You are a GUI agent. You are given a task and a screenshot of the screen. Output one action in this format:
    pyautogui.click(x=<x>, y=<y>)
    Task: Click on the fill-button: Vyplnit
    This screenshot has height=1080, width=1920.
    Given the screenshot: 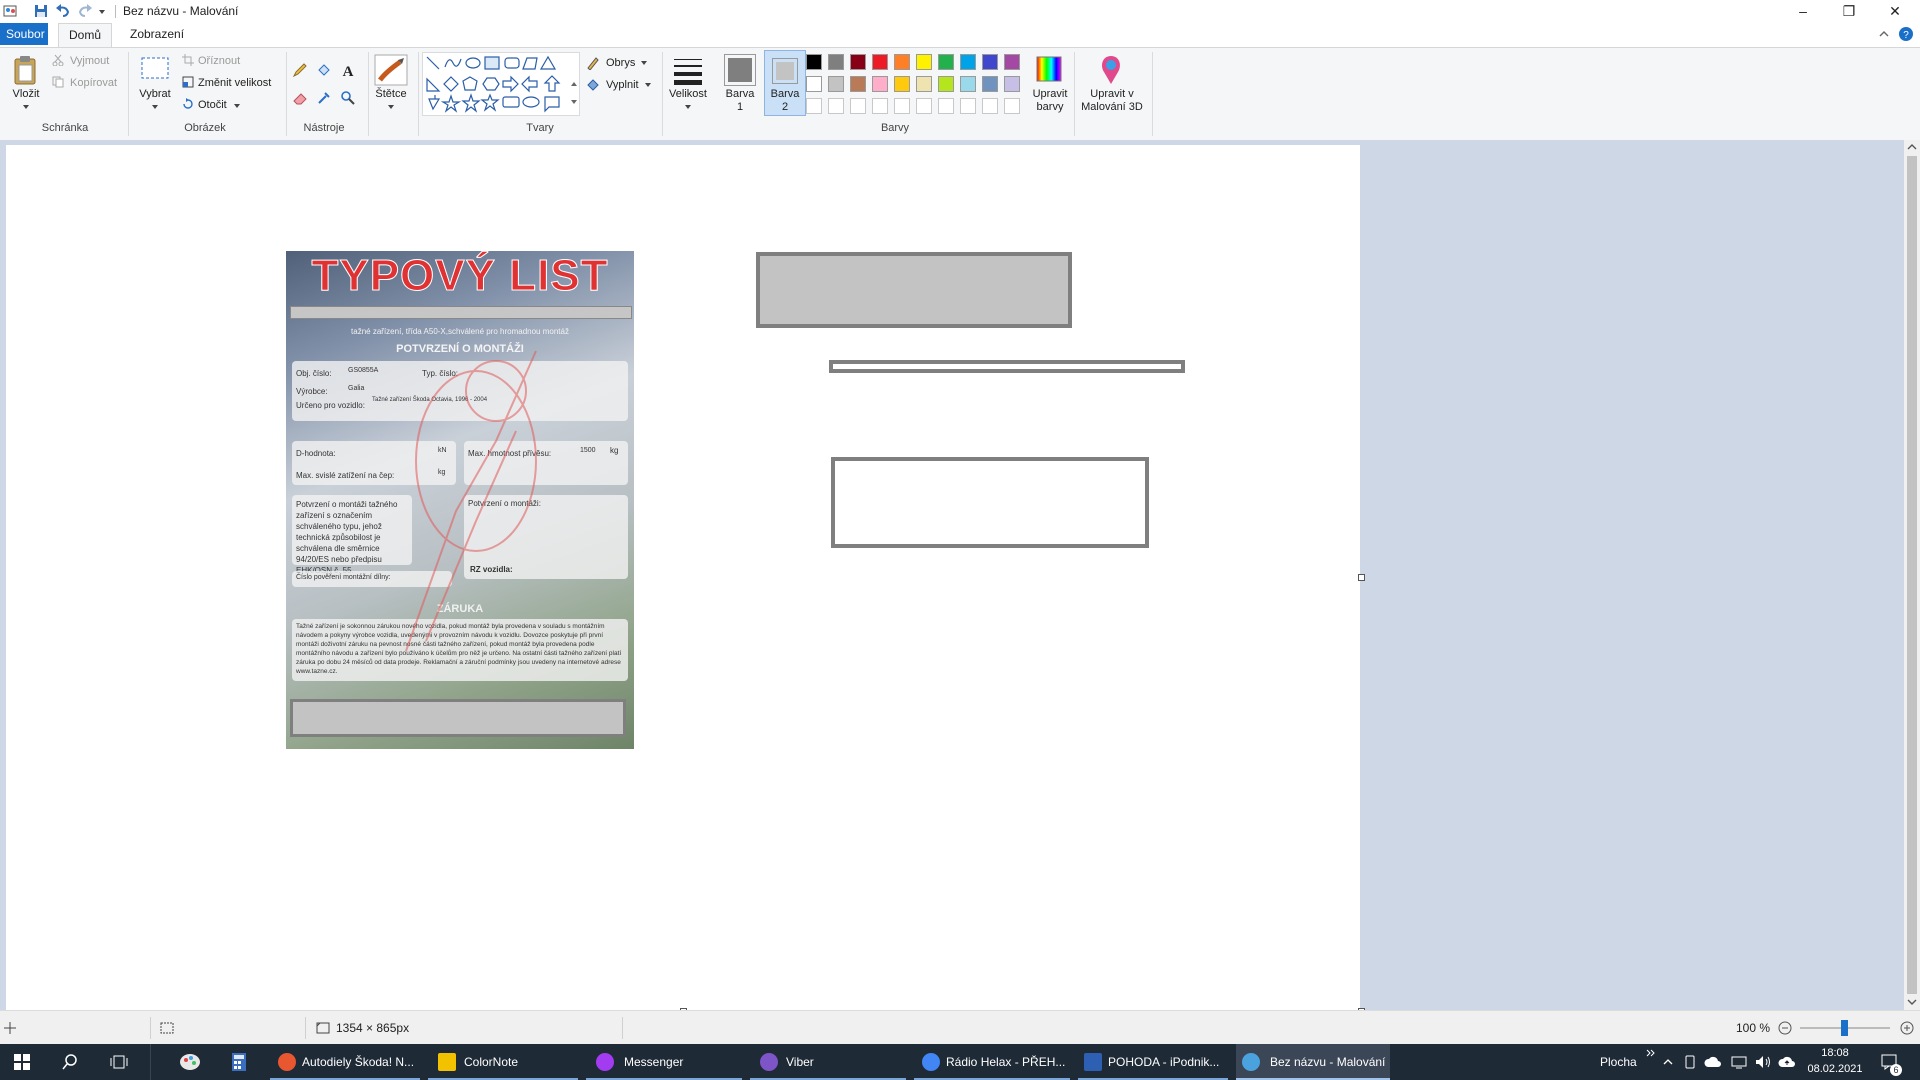 What is the action you would take?
    pyautogui.click(x=622, y=85)
    